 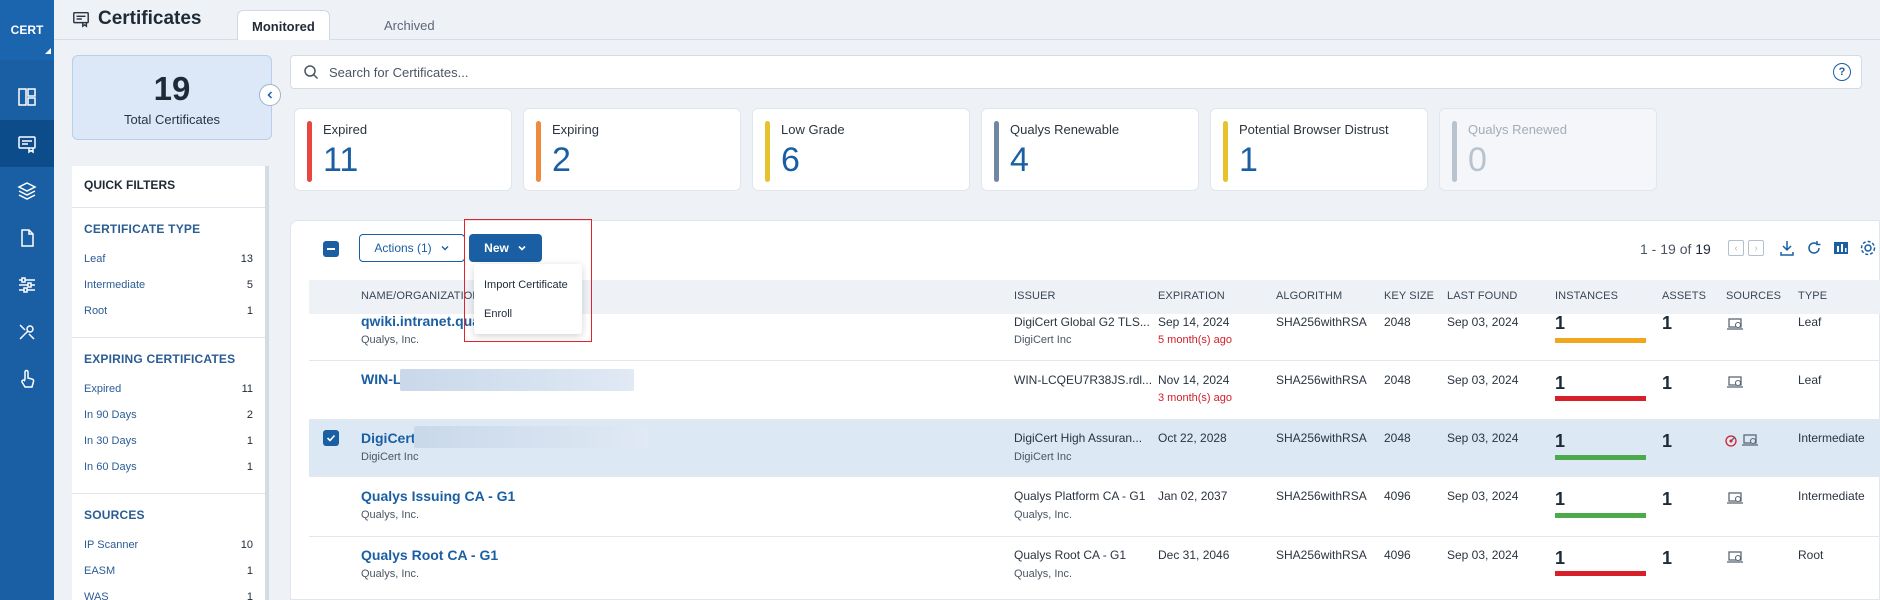 What do you see at coordinates (341, 160) in the screenshot?
I see `stat-card-value: 11` at bounding box center [341, 160].